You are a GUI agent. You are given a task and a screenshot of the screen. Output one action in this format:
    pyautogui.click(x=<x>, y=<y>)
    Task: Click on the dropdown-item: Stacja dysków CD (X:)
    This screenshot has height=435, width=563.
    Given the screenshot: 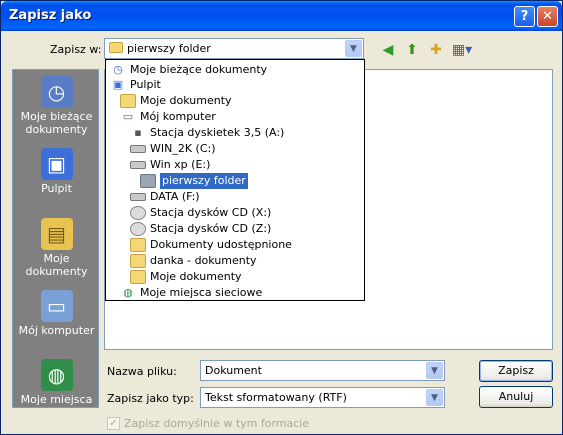 What is the action you would take?
    pyautogui.click(x=200, y=213)
    